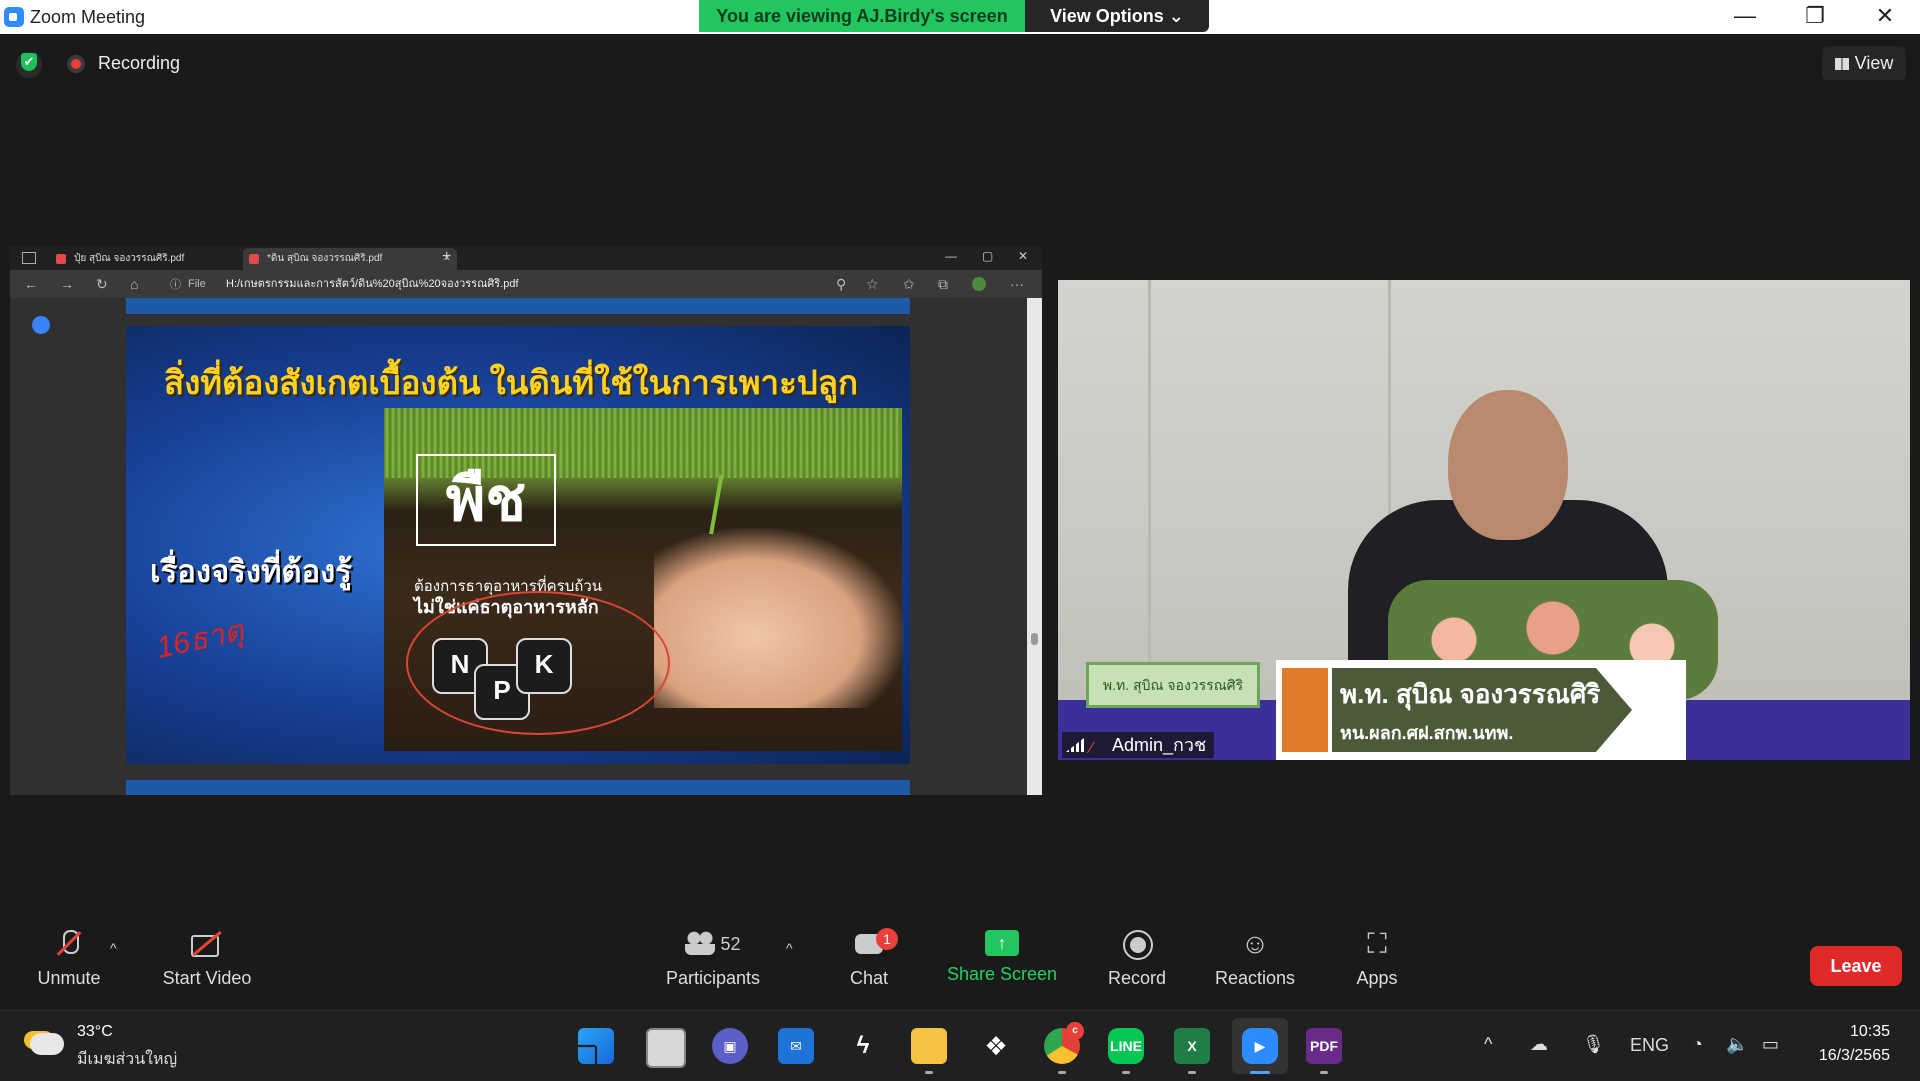  I want to click on audio-options-caret-icon: ^, so click(113, 948).